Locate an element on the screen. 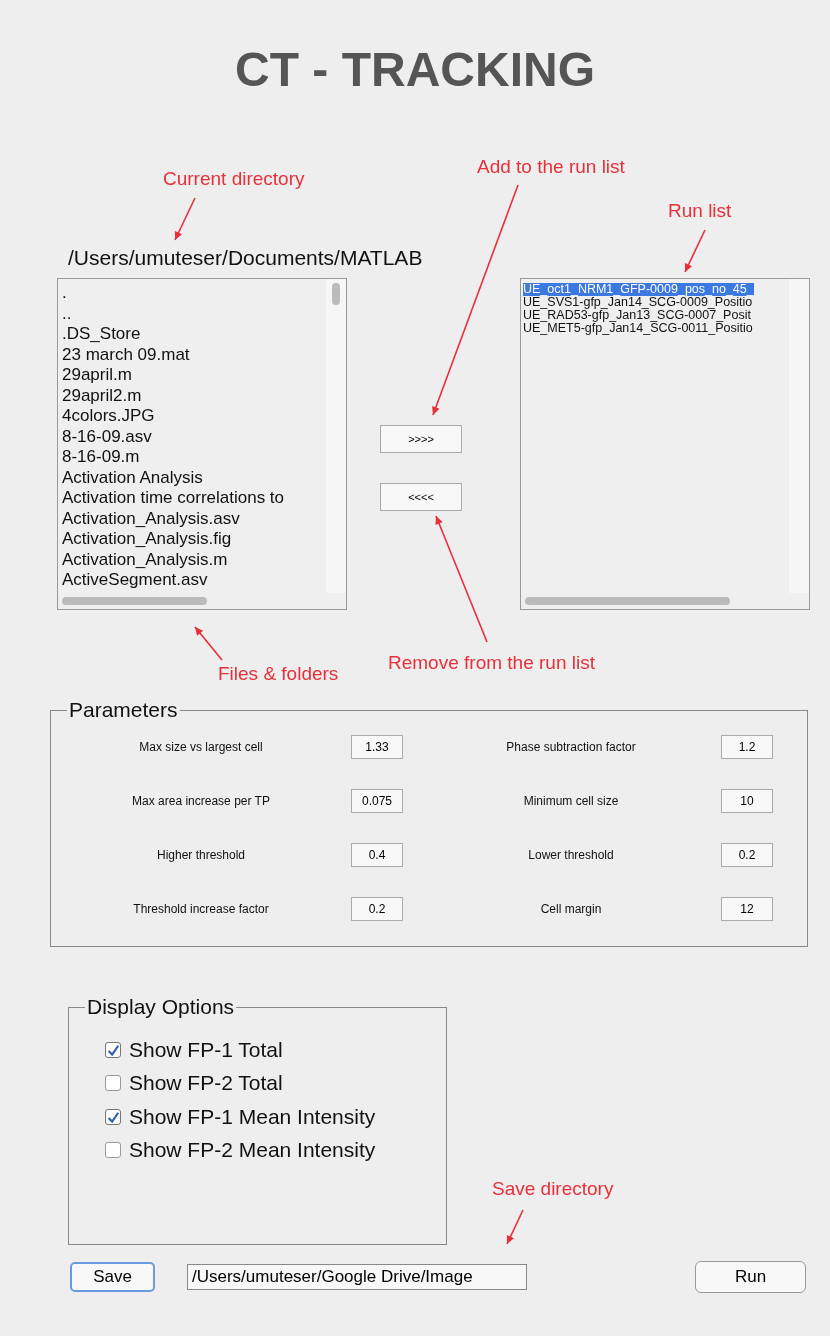 The image size is (830, 1336). directory-path: /Users/umuteser/Documents/MATLAB is located at coordinates (245, 258).